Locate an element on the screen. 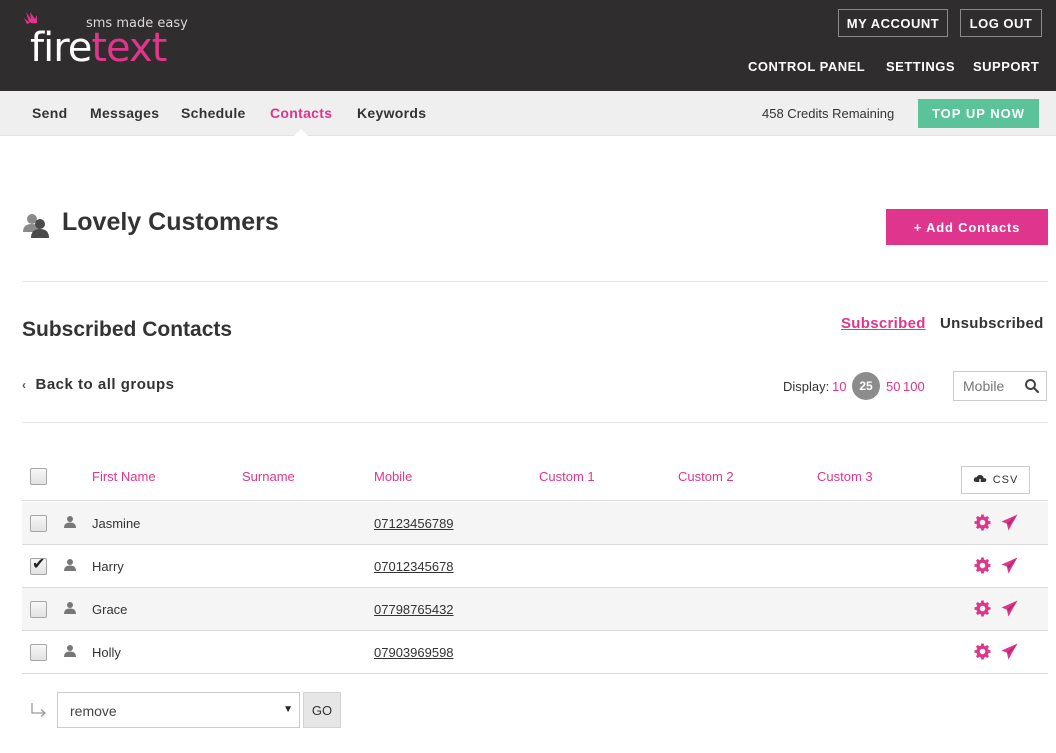 This screenshot has height=753, width=1056. mobile-number-link: 07798765432 is located at coordinates (414, 609).